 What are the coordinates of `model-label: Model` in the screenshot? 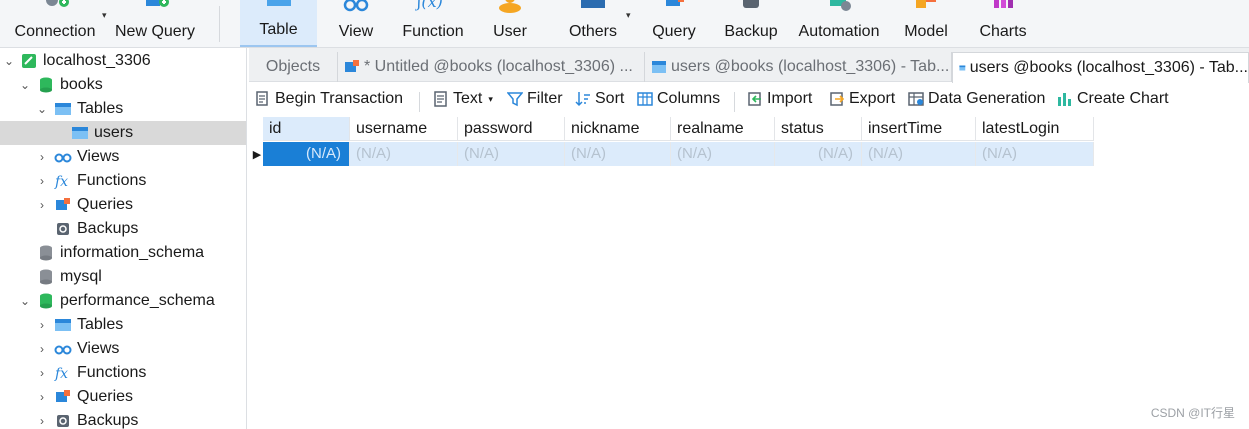 It's located at (926, 31).